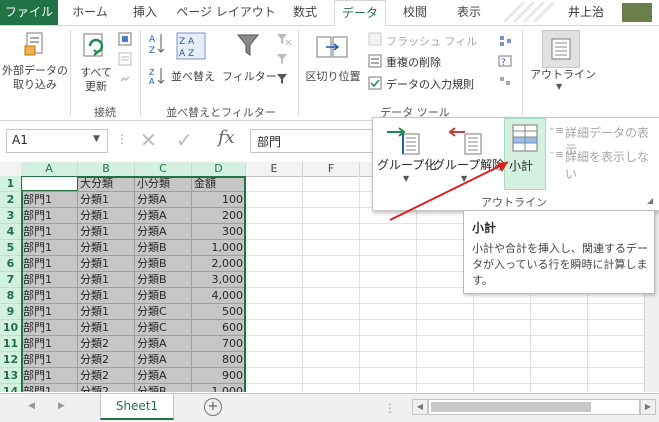 Image resolution: width=659 pixels, height=422 pixels. I want to click on cell-d12: 800, so click(219, 360).